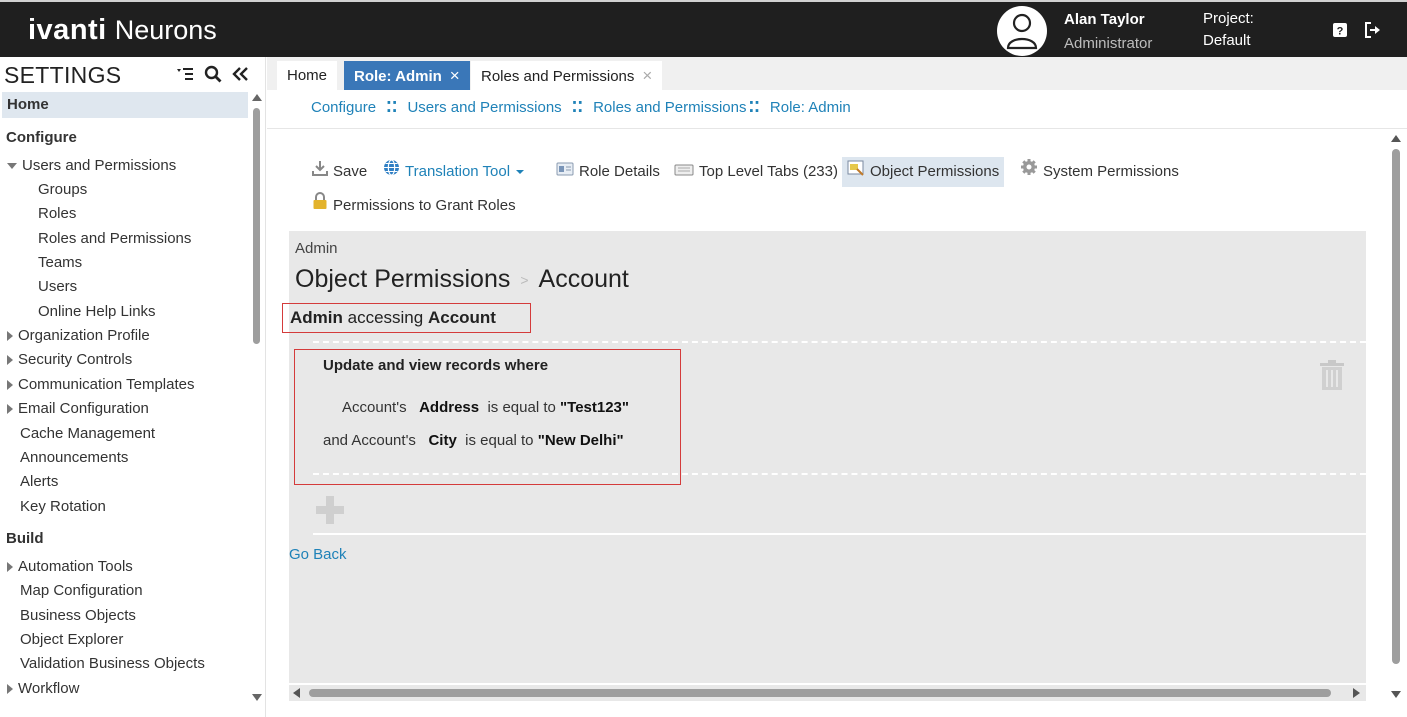  What do you see at coordinates (57, 213) in the screenshot?
I see `sidebar-item-roles: Roles` at bounding box center [57, 213].